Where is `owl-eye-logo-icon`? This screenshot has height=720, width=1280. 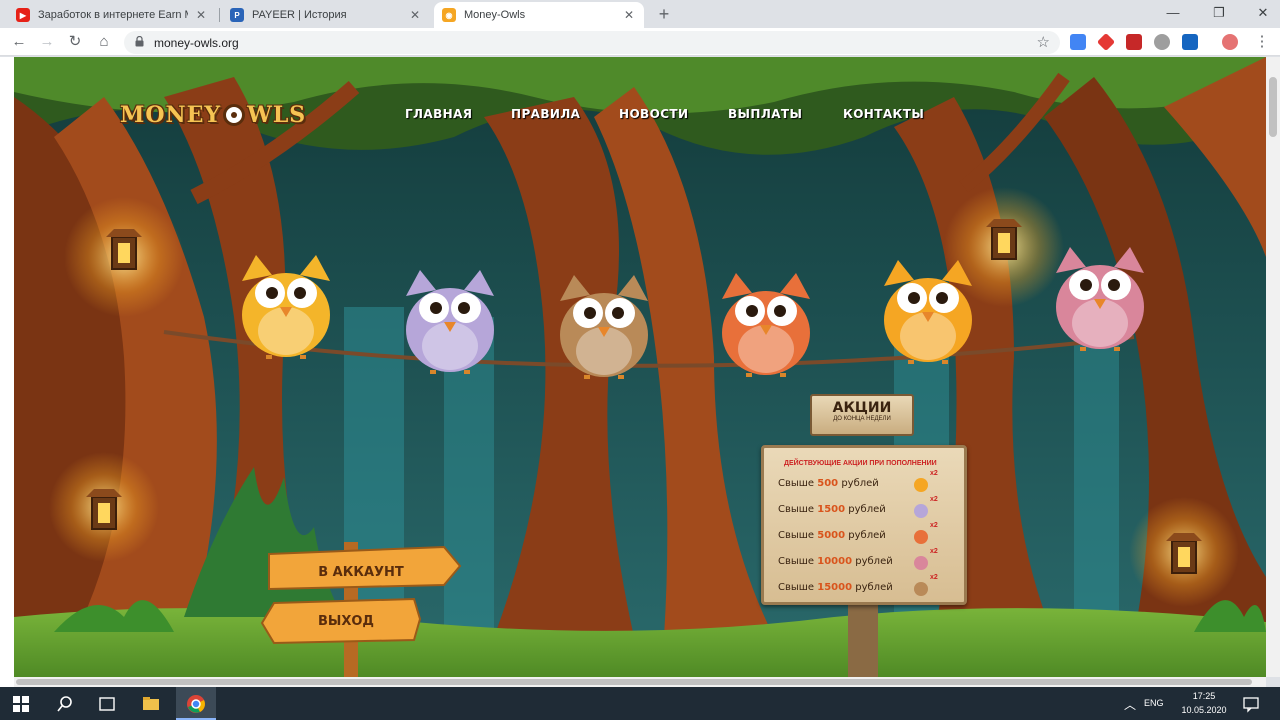 owl-eye-logo-icon is located at coordinates (234, 115).